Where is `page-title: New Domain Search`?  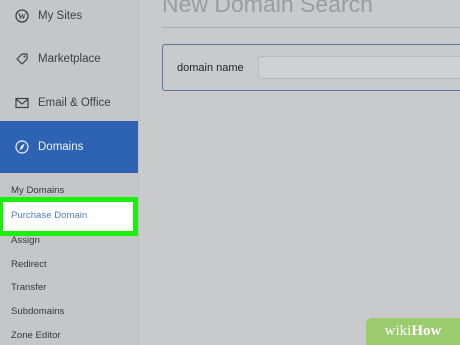 page-title: New Domain Search is located at coordinates (267, 8).